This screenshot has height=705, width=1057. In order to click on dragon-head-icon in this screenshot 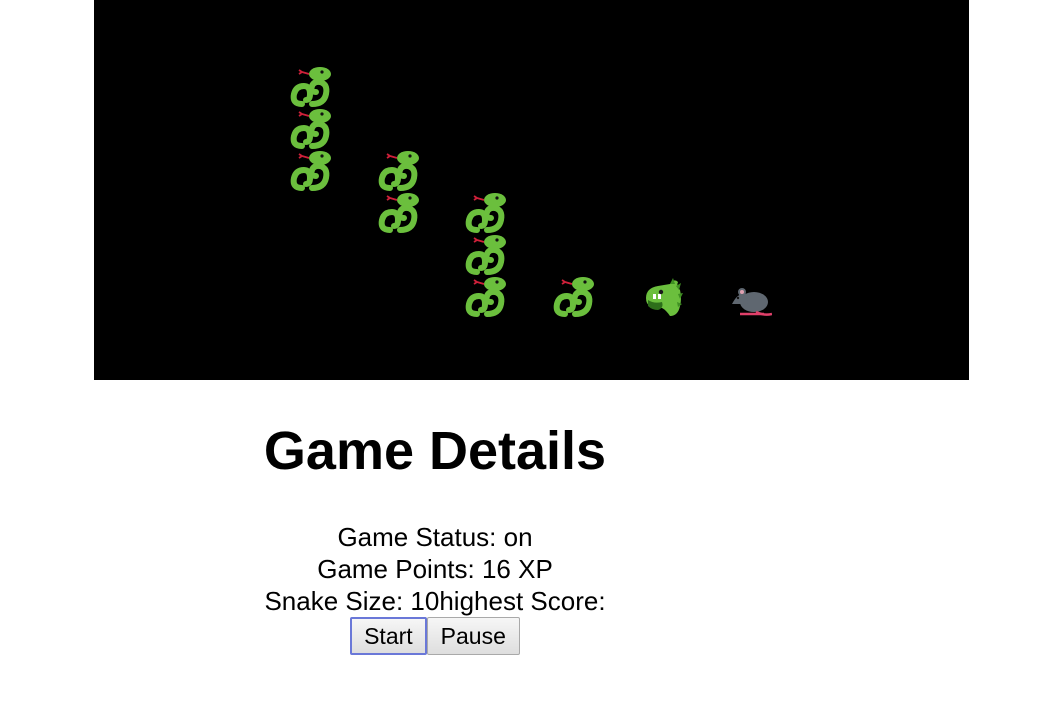, I will do `click(662, 296)`.